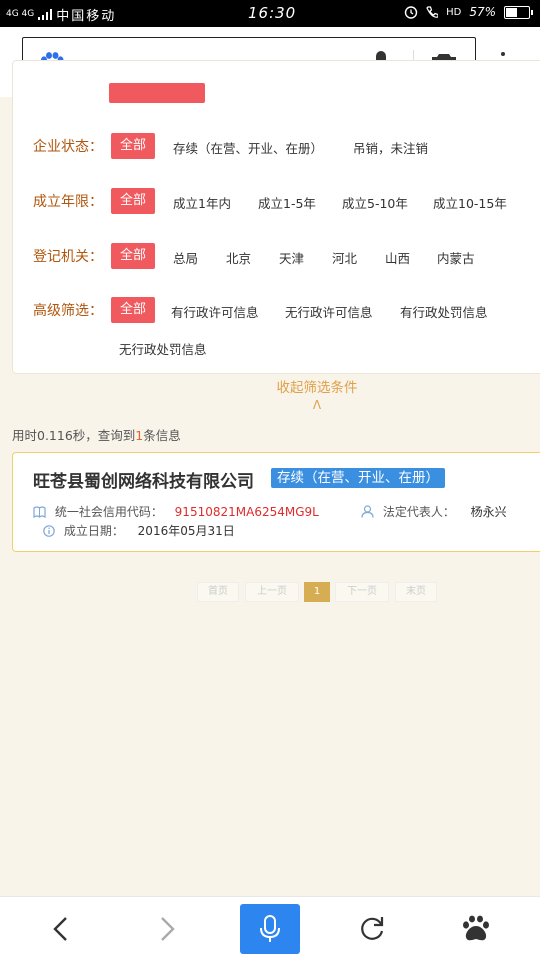 The height and width of the screenshot is (961, 540). Describe the element at coordinates (362, 592) in the screenshot. I see `next-page-button: 下一页` at that location.